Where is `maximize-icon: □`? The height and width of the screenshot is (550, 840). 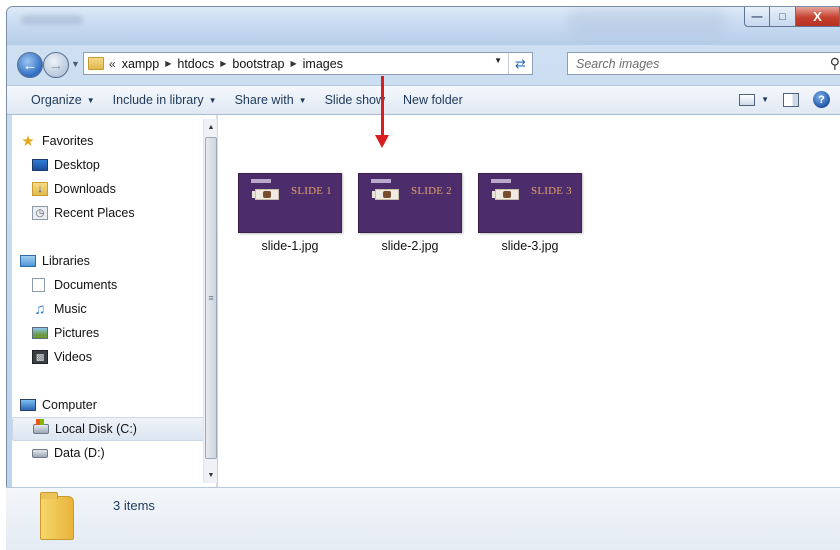 maximize-icon: □ is located at coordinates (782, 16).